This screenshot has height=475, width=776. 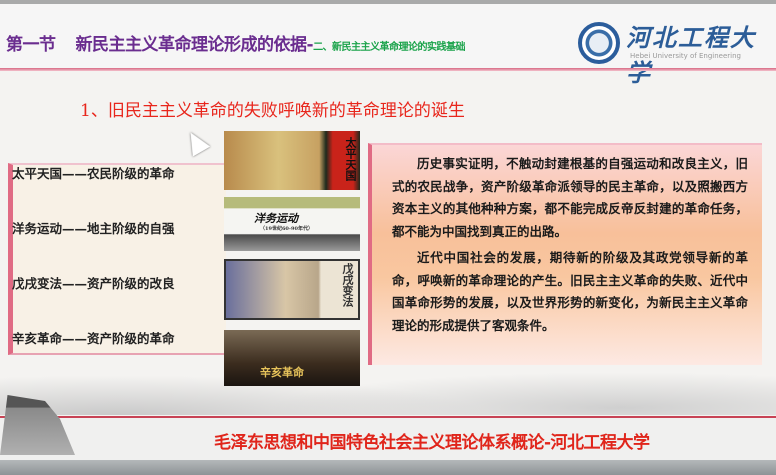 What do you see at coordinates (292, 160) in the screenshot?
I see `taiping-image: 太平天国` at bounding box center [292, 160].